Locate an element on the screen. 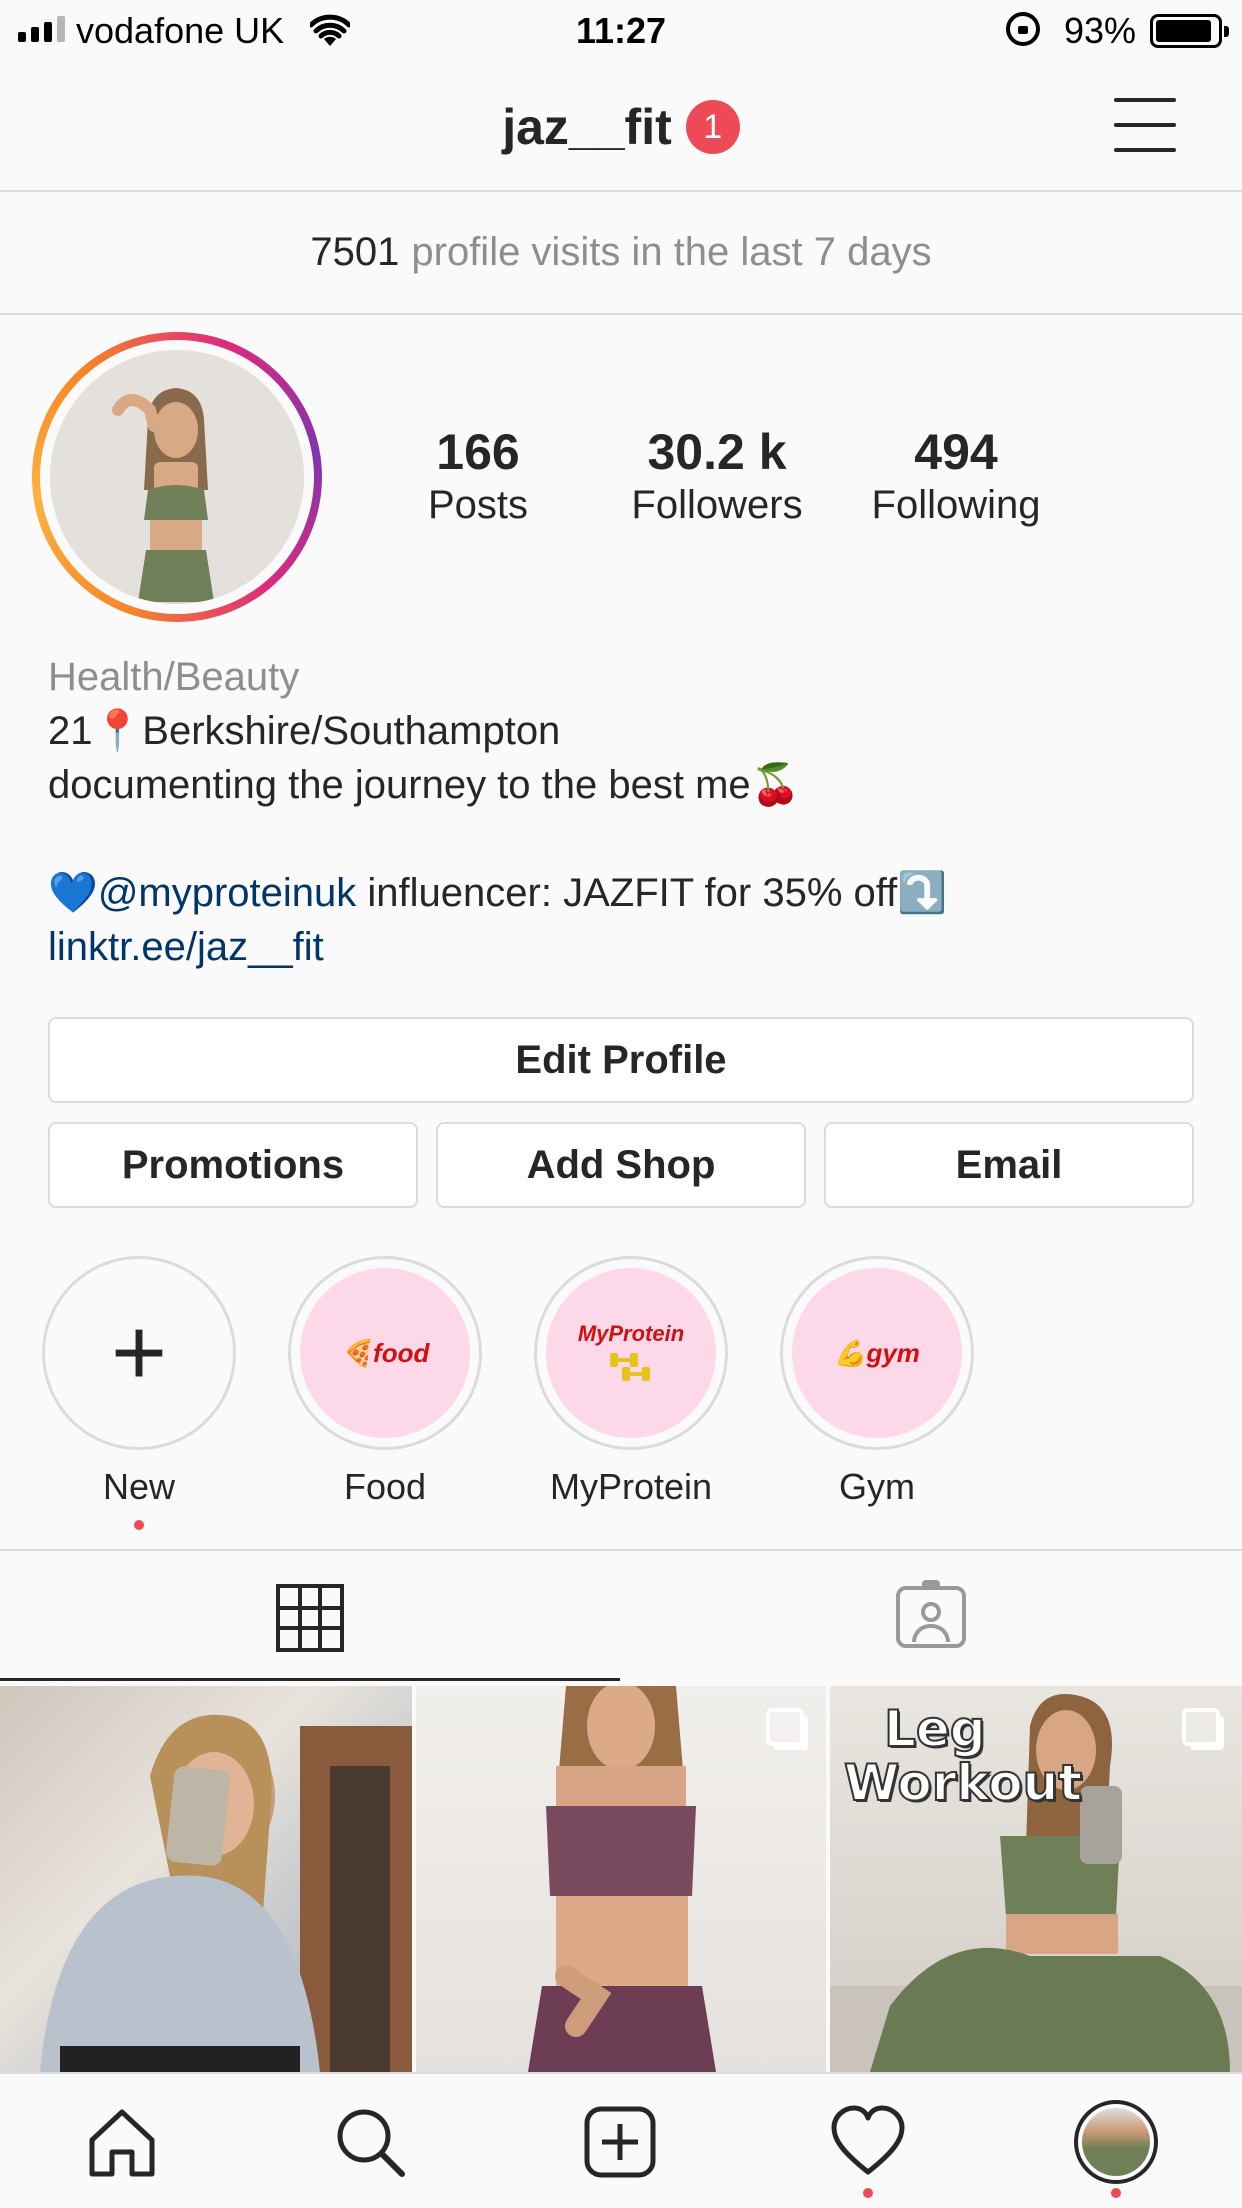 This screenshot has width=1242, height=2208. dumbbell-icon is located at coordinates (630, 1367).